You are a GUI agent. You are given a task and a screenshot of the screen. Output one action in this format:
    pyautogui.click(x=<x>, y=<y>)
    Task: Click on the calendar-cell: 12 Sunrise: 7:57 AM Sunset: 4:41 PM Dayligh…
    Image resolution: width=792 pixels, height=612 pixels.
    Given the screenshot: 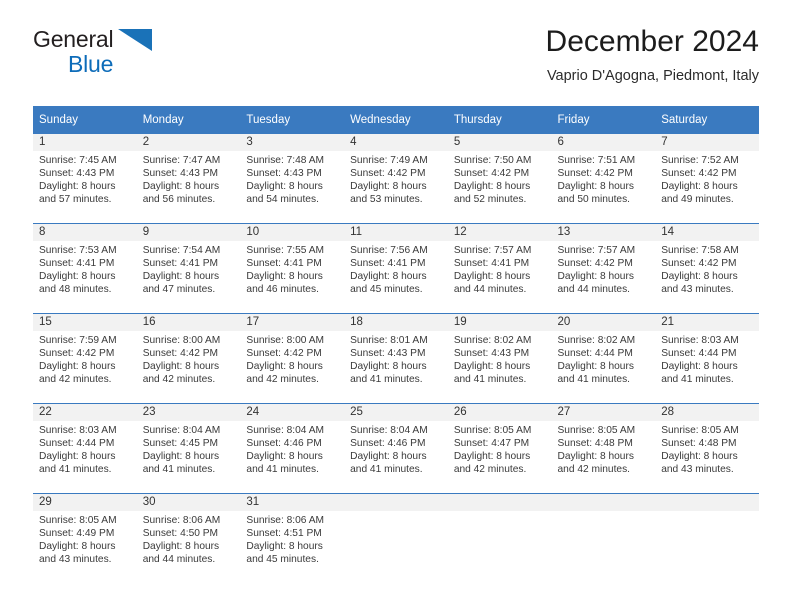 What is the action you would take?
    pyautogui.click(x=499, y=268)
    